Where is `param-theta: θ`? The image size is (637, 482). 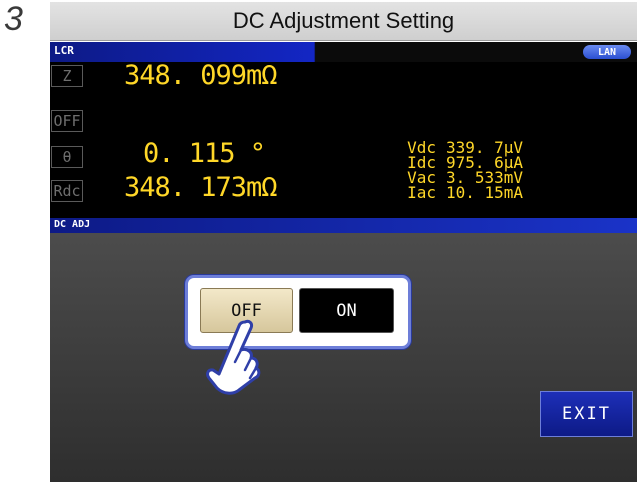
param-theta: θ is located at coordinates (67, 157).